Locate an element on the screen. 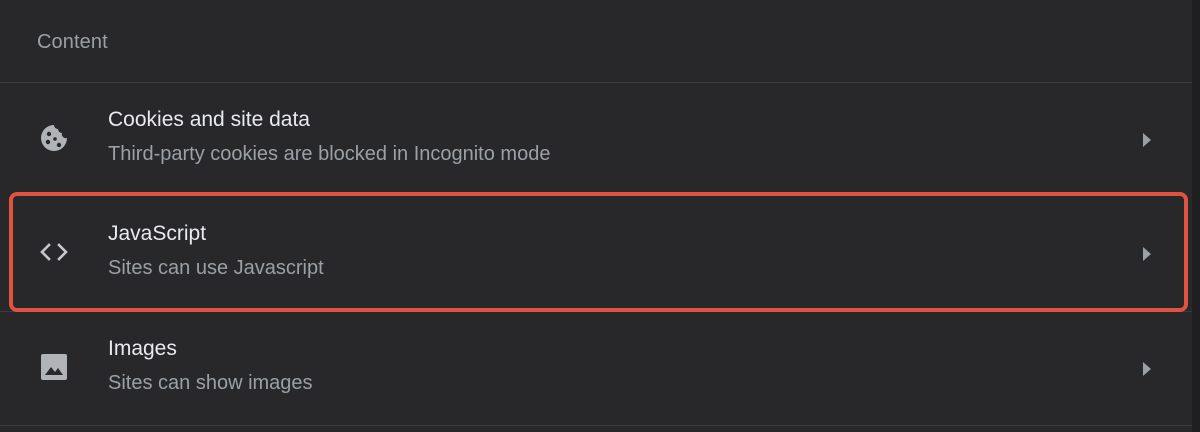 This screenshot has width=1200, height=432. row-subtitle: Sites can use Javascript is located at coordinates (216, 268).